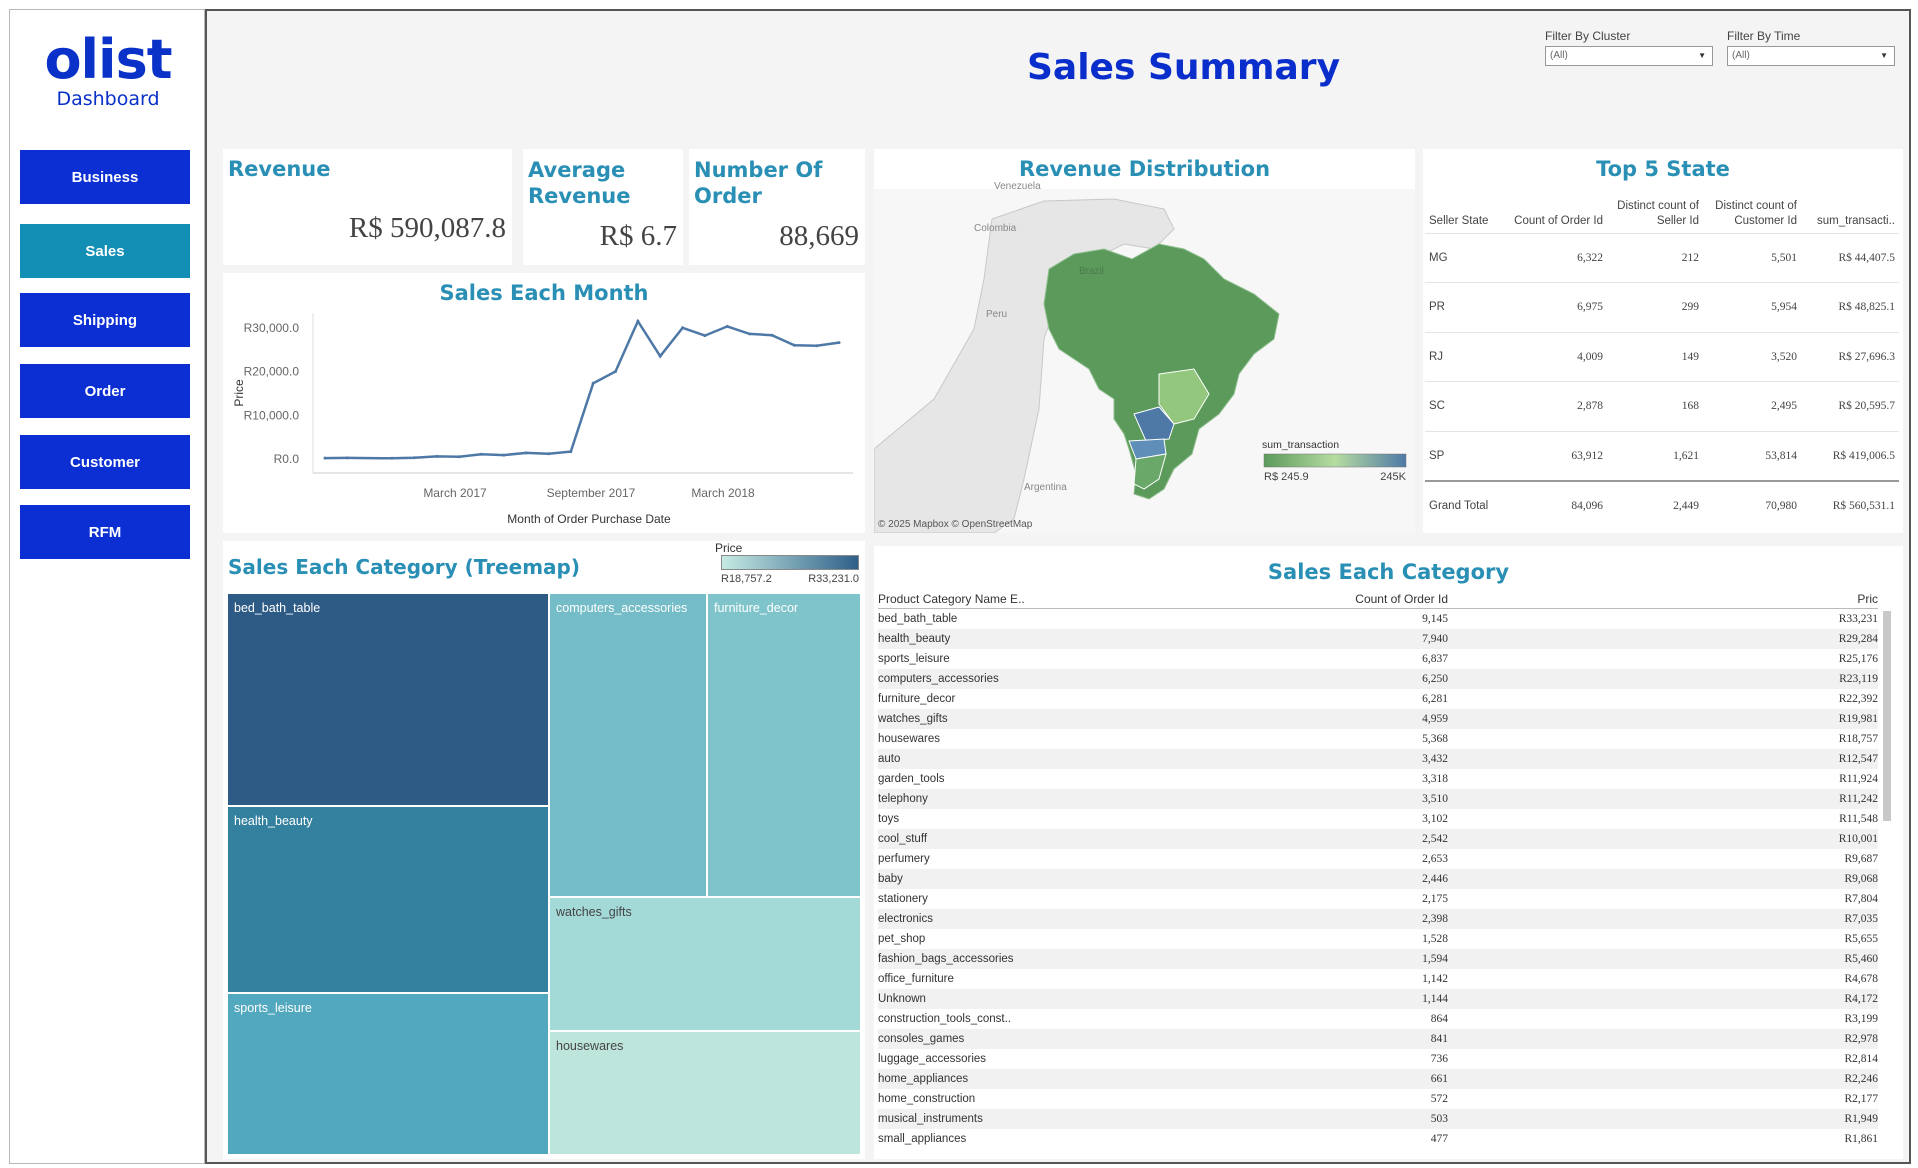 The width and height of the screenshot is (1918, 1168). What do you see at coordinates (105, 532) in the screenshot?
I see `nav-button-rfm: RFM` at bounding box center [105, 532].